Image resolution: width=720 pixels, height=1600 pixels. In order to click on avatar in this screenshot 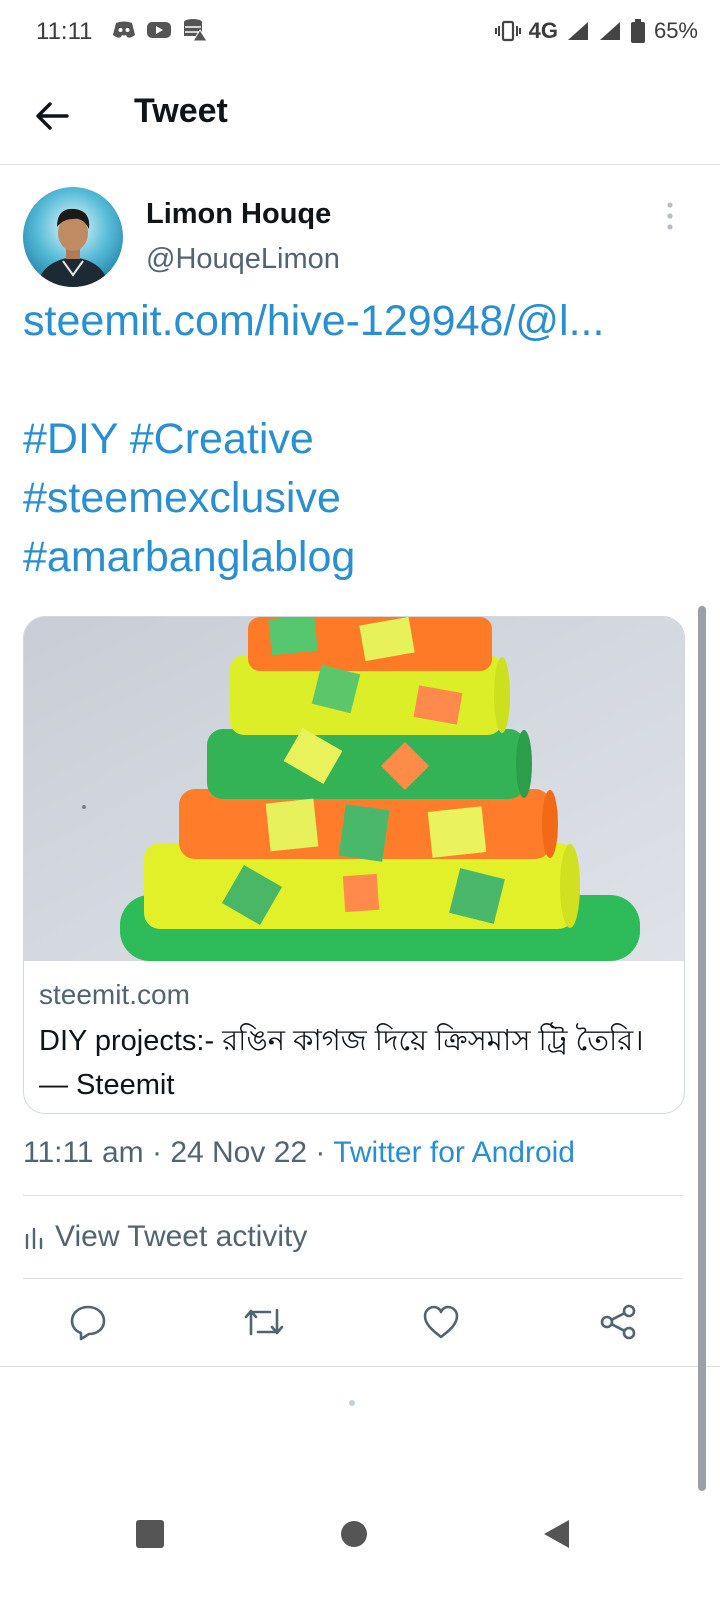, I will do `click(73, 237)`.